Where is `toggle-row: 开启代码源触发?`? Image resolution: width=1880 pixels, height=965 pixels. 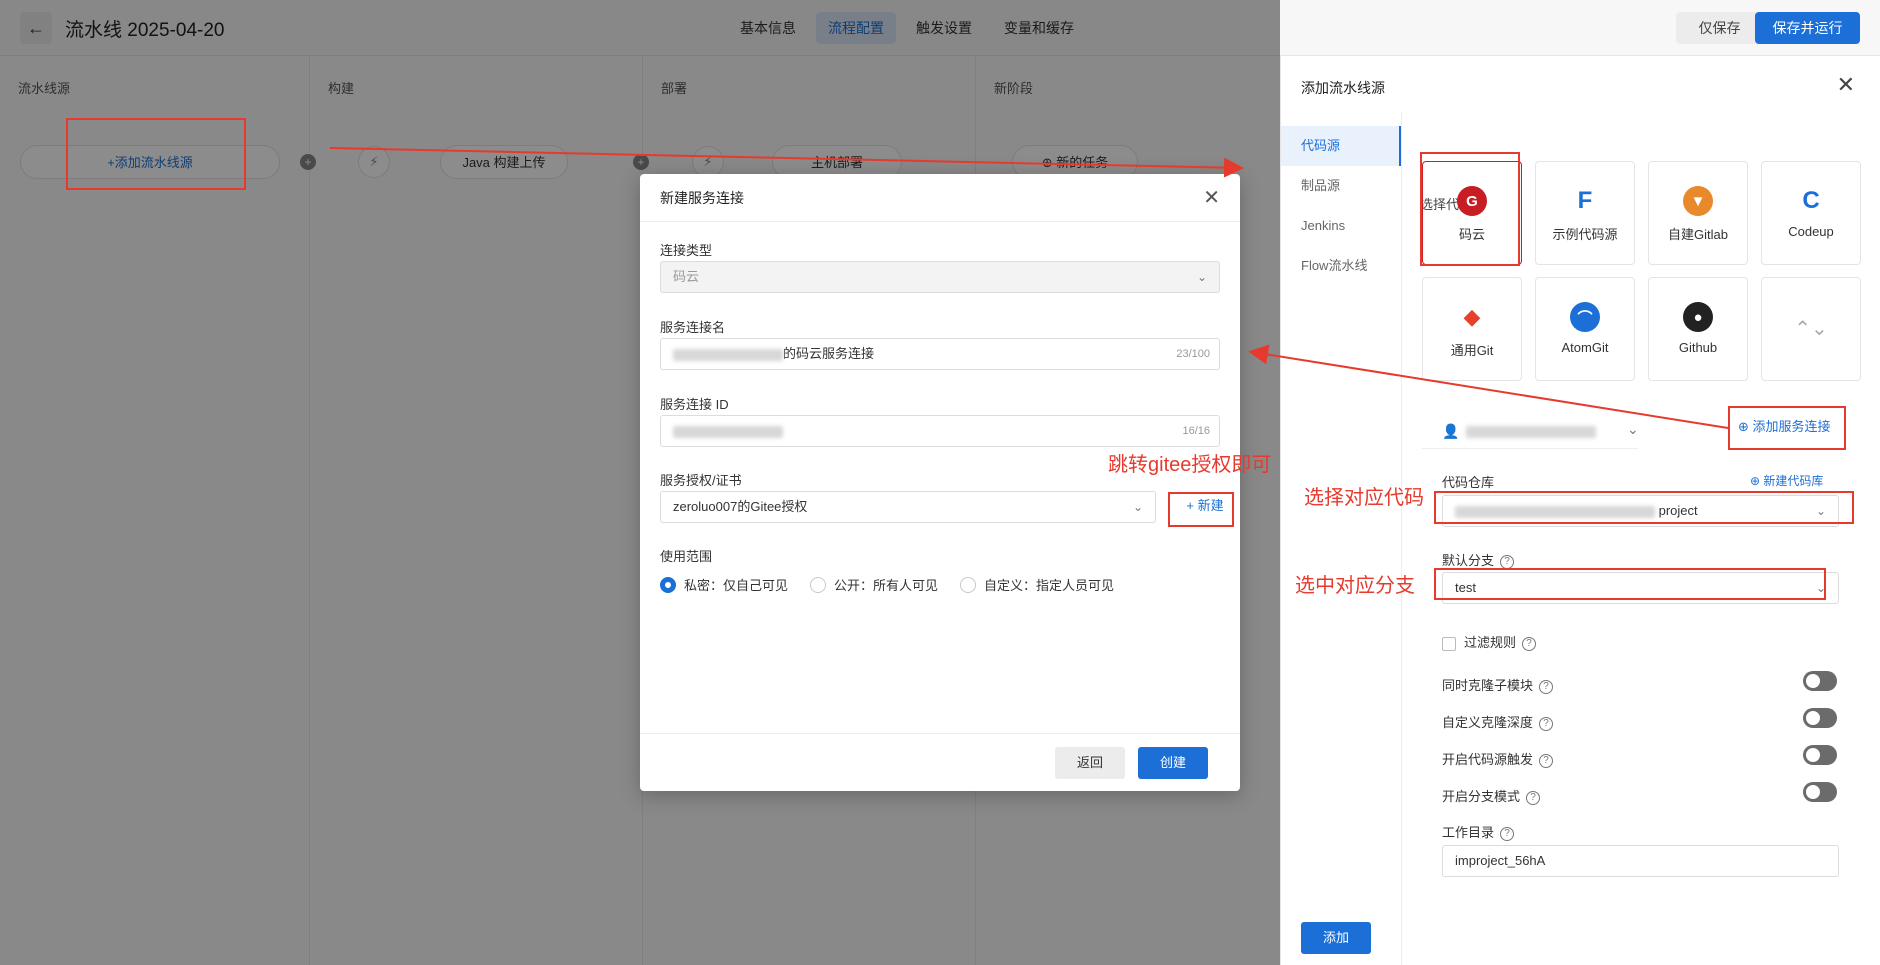 toggle-row: 开启代码源触发? is located at coordinates (1498, 758).